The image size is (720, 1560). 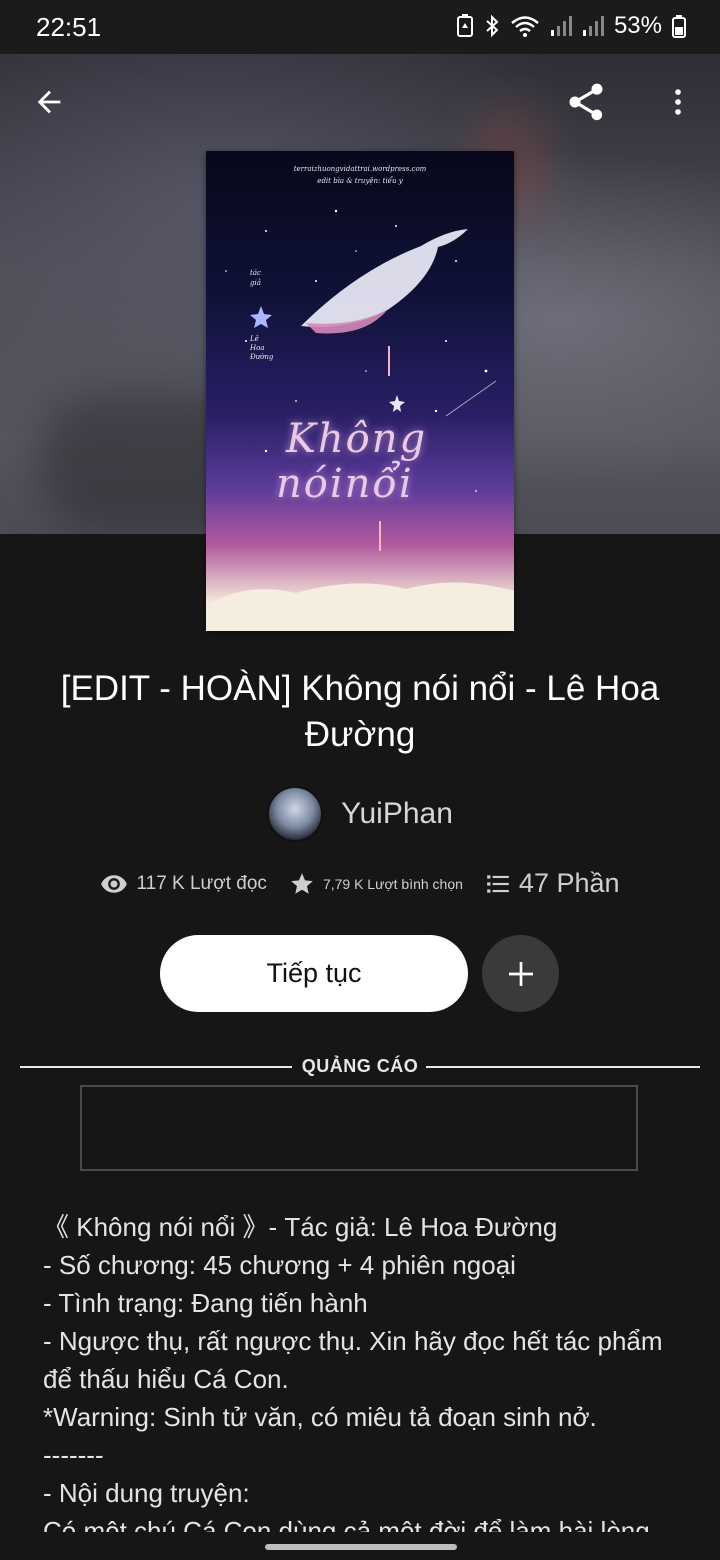 I want to click on plus-icon, so click(x=520, y=973).